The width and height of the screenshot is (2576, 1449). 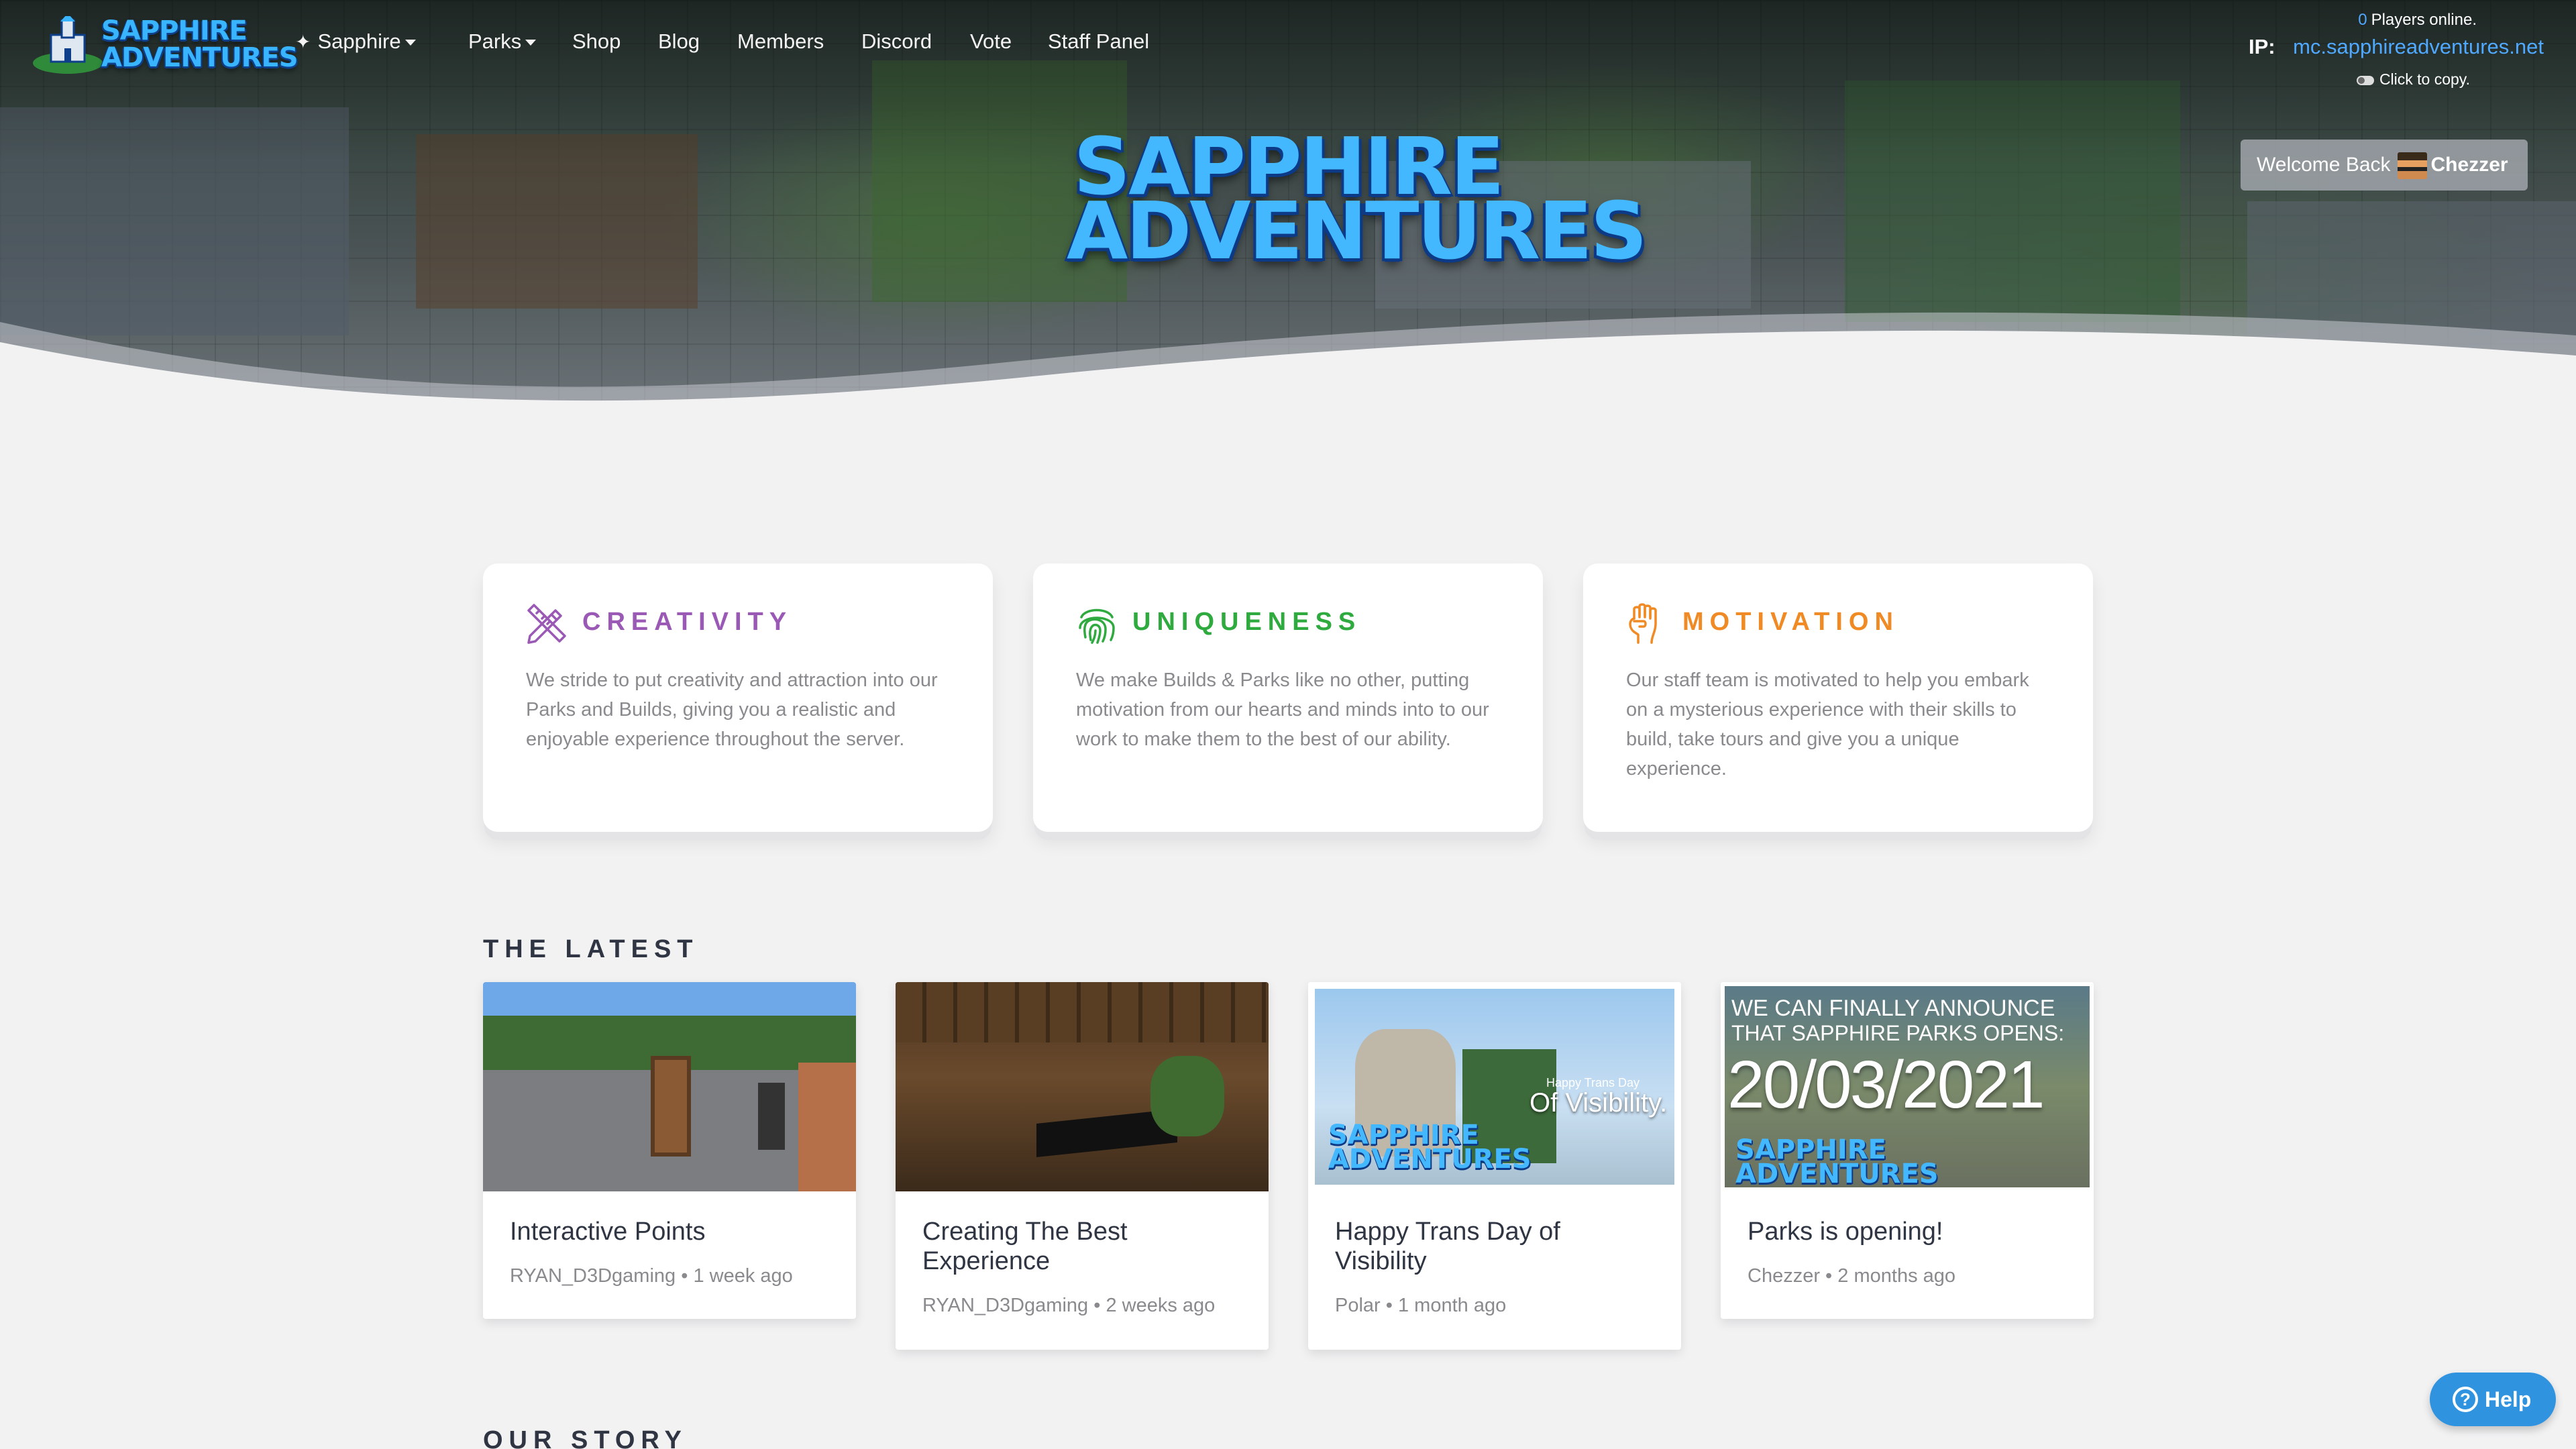 I want to click on pencil-ruler-icon, so click(x=546, y=624).